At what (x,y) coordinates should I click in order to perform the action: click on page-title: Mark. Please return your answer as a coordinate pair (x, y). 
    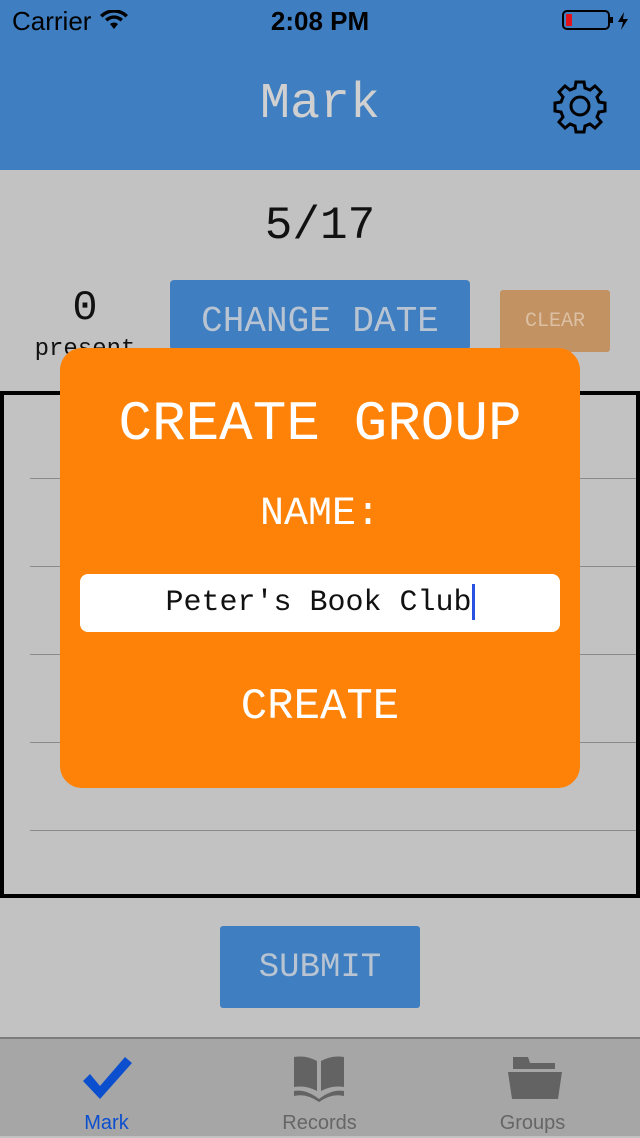
    Looking at the image, I should click on (320, 104).